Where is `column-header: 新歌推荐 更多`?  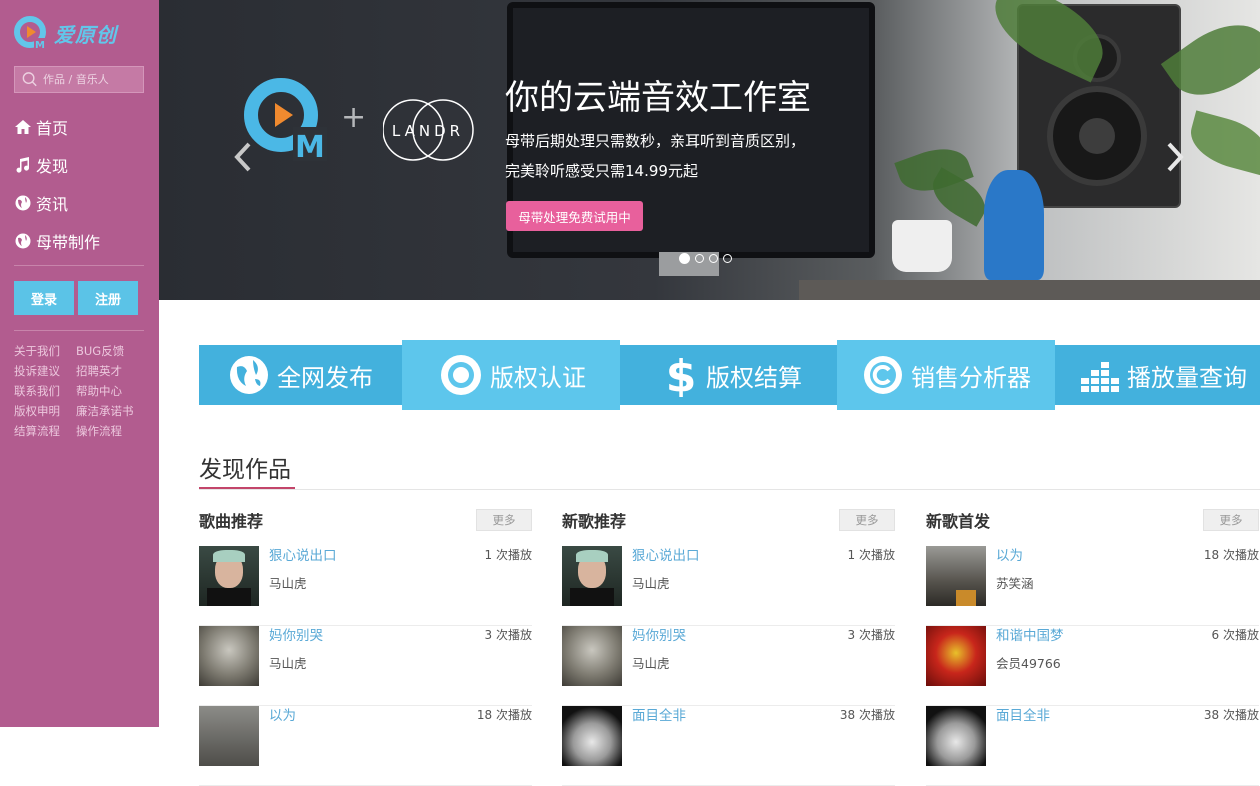
column-header: 新歌推荐 更多 is located at coordinates (728, 520).